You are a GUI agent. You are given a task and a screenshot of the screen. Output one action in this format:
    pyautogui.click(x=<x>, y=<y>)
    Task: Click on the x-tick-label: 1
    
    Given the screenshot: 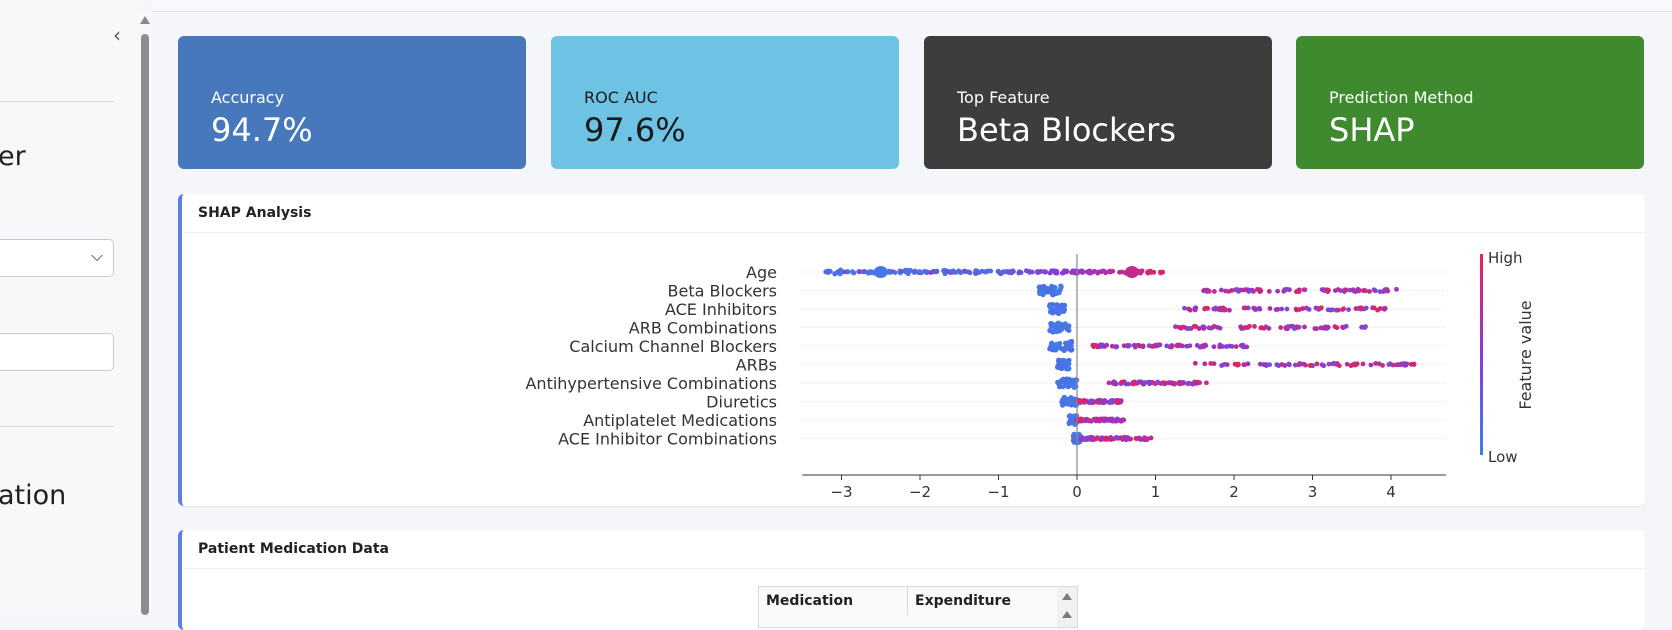 What is the action you would take?
    pyautogui.click(x=1156, y=492)
    